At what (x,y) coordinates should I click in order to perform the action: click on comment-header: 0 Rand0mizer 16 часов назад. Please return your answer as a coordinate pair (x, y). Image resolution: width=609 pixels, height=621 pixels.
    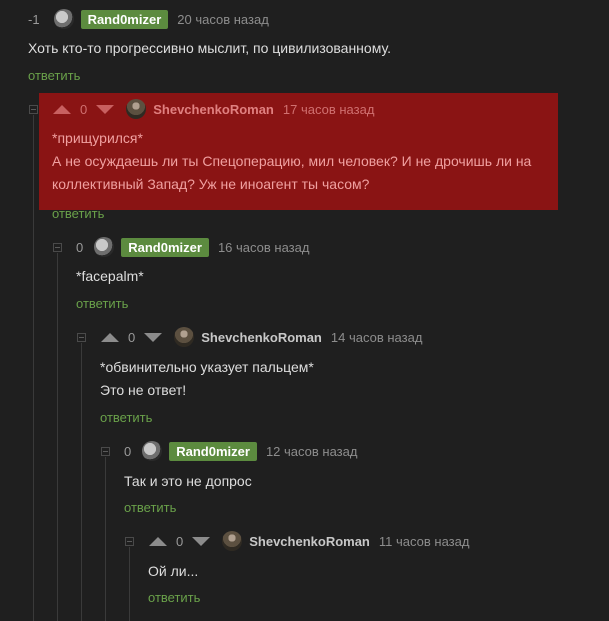
    Looking at the image, I should click on (192, 247).